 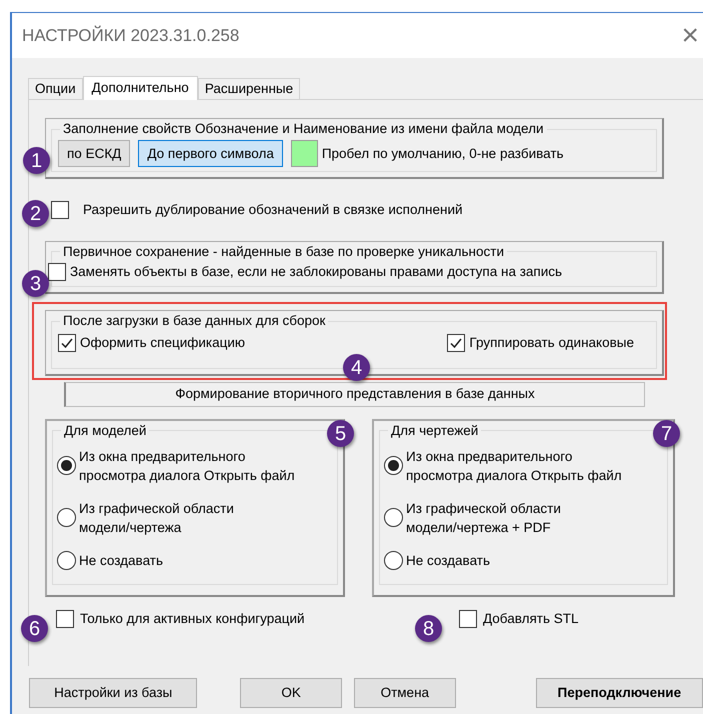 What do you see at coordinates (354, 394) in the screenshot?
I see `section-header: Формирование вторичного представления в базе данных` at bounding box center [354, 394].